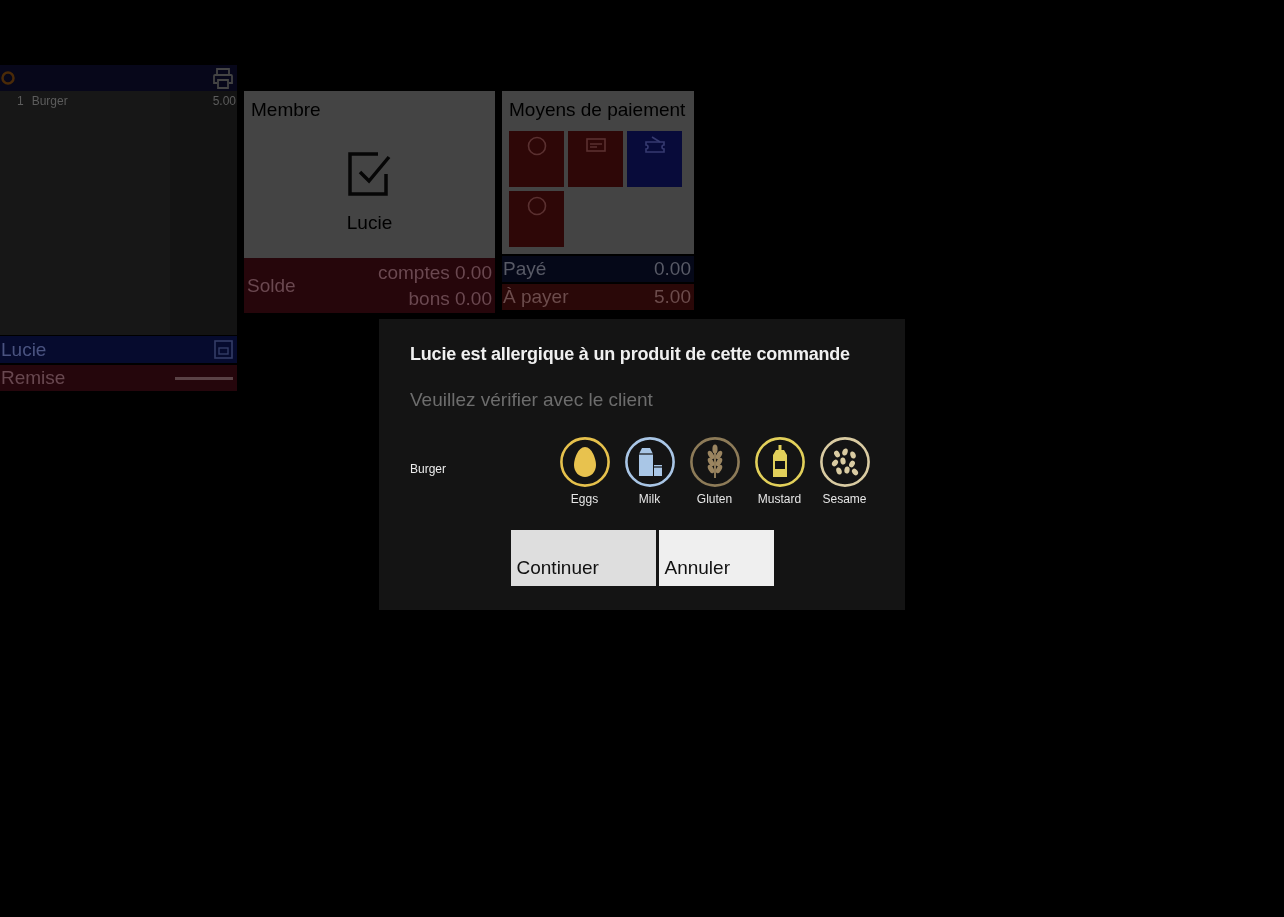  Describe the element at coordinates (450, 298) in the screenshot. I see `vouchers-balance: bons 0.00` at that location.